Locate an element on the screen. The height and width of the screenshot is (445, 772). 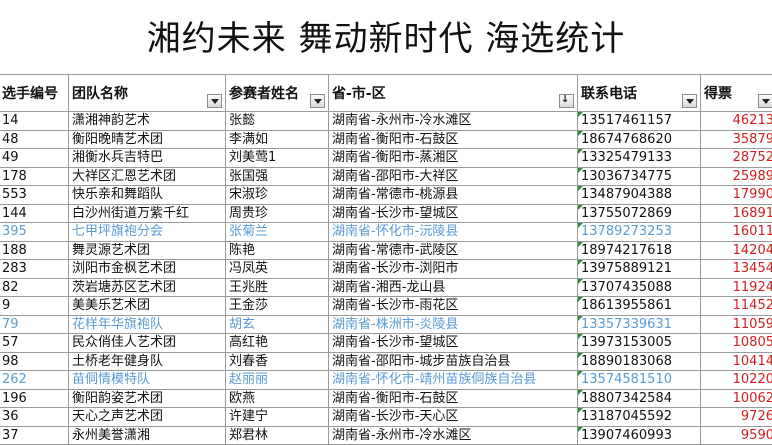
table-row: 9美美乐艺术团王金莎湖南省-长沙市-雨花区1861395586111452 is located at coordinates (386, 306).